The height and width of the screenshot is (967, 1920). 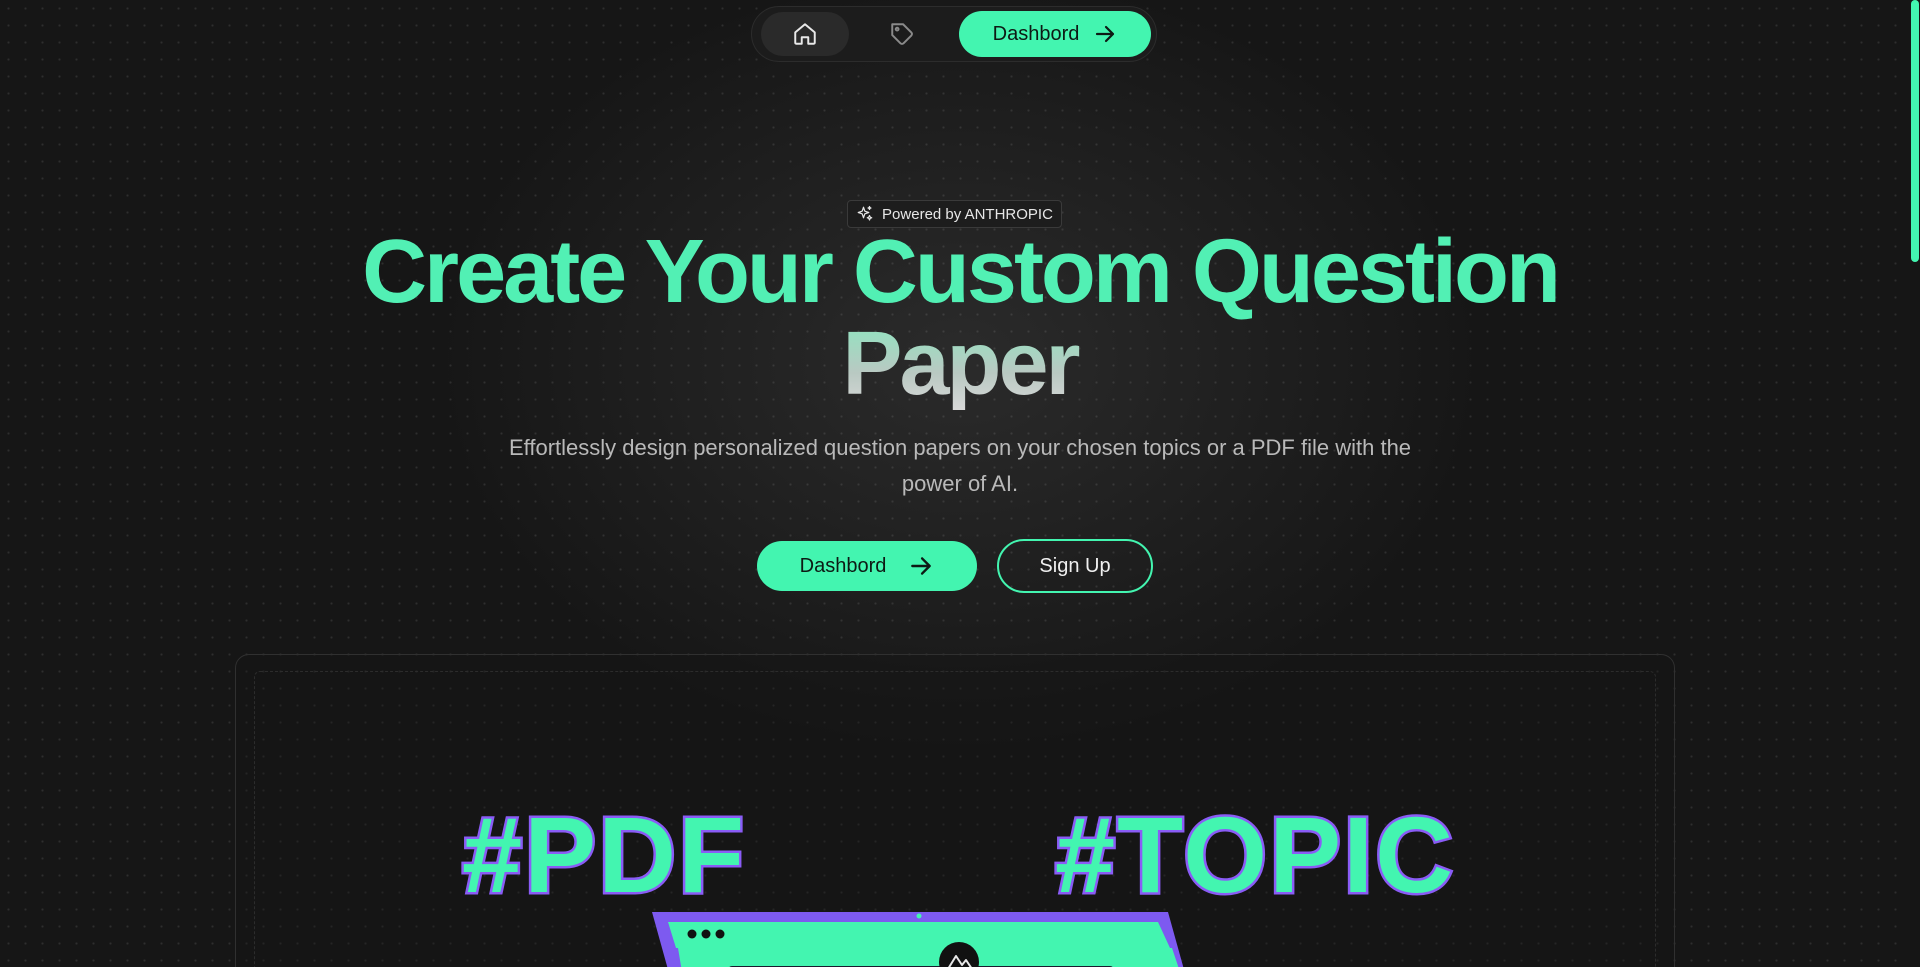 I want to click on page-scrollbar, so click(x=1915, y=483).